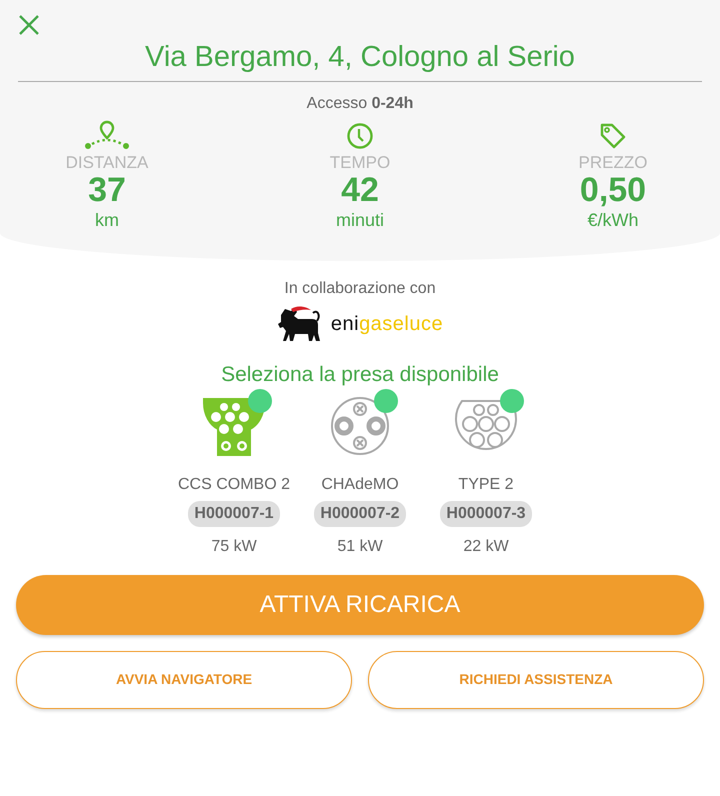 The height and width of the screenshot is (796, 720). I want to click on stat-value: 0,50, so click(613, 191).